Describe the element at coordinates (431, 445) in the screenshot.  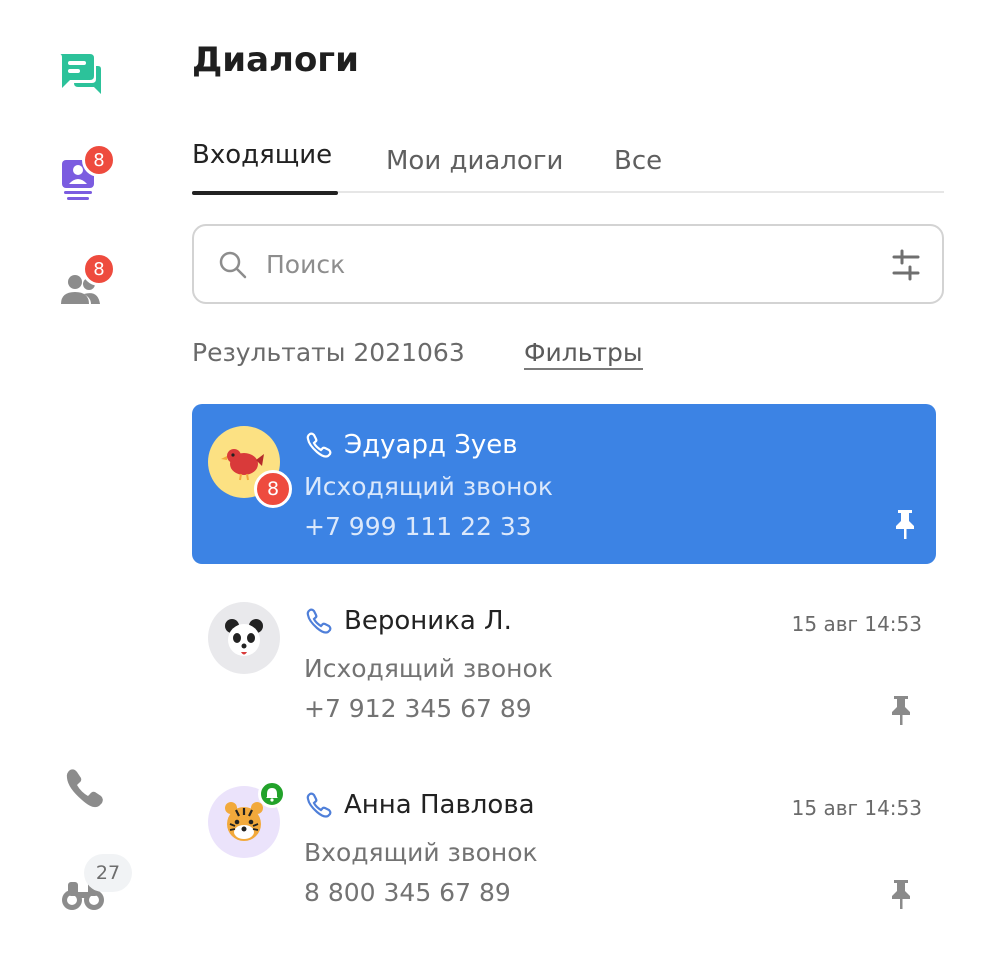
I see `contact-name: Эдуард Зуев` at that location.